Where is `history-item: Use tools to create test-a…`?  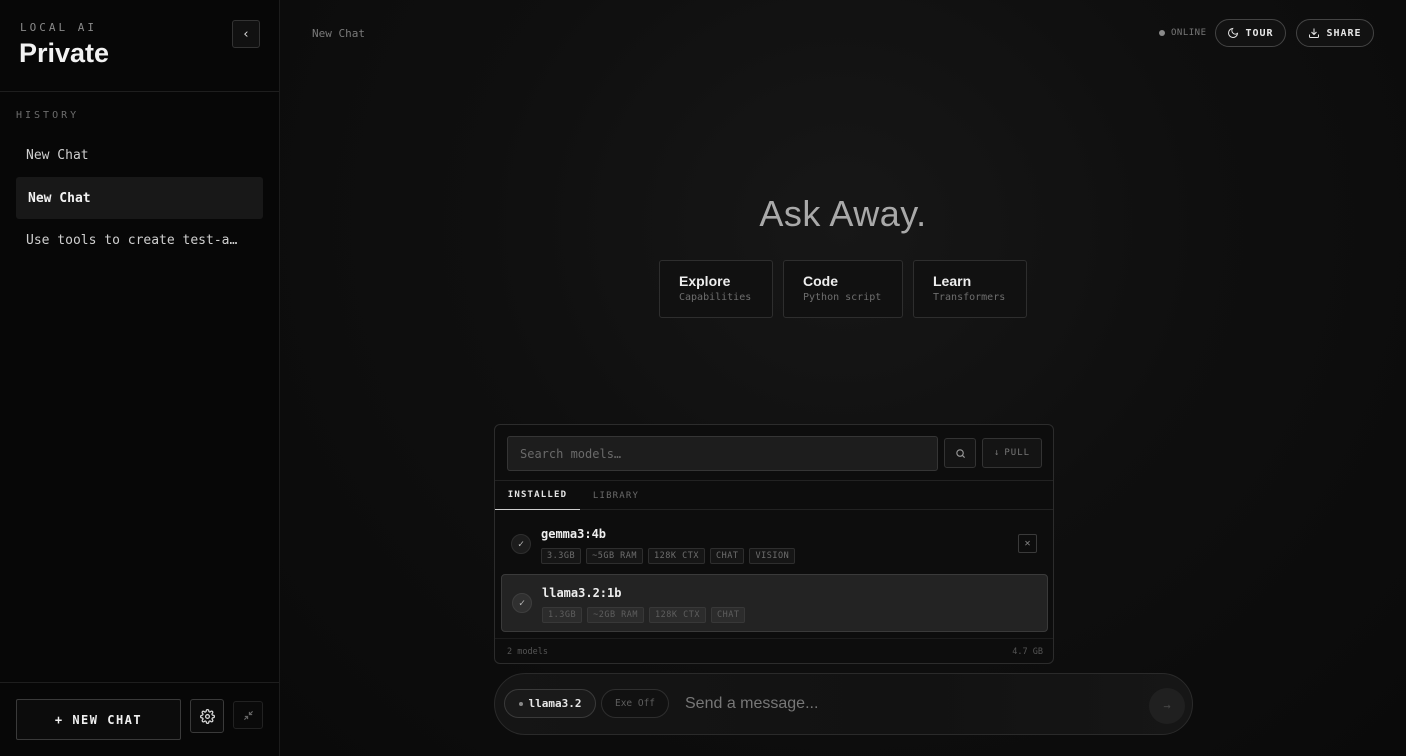
history-item: Use tools to create test-a… is located at coordinates (139, 240).